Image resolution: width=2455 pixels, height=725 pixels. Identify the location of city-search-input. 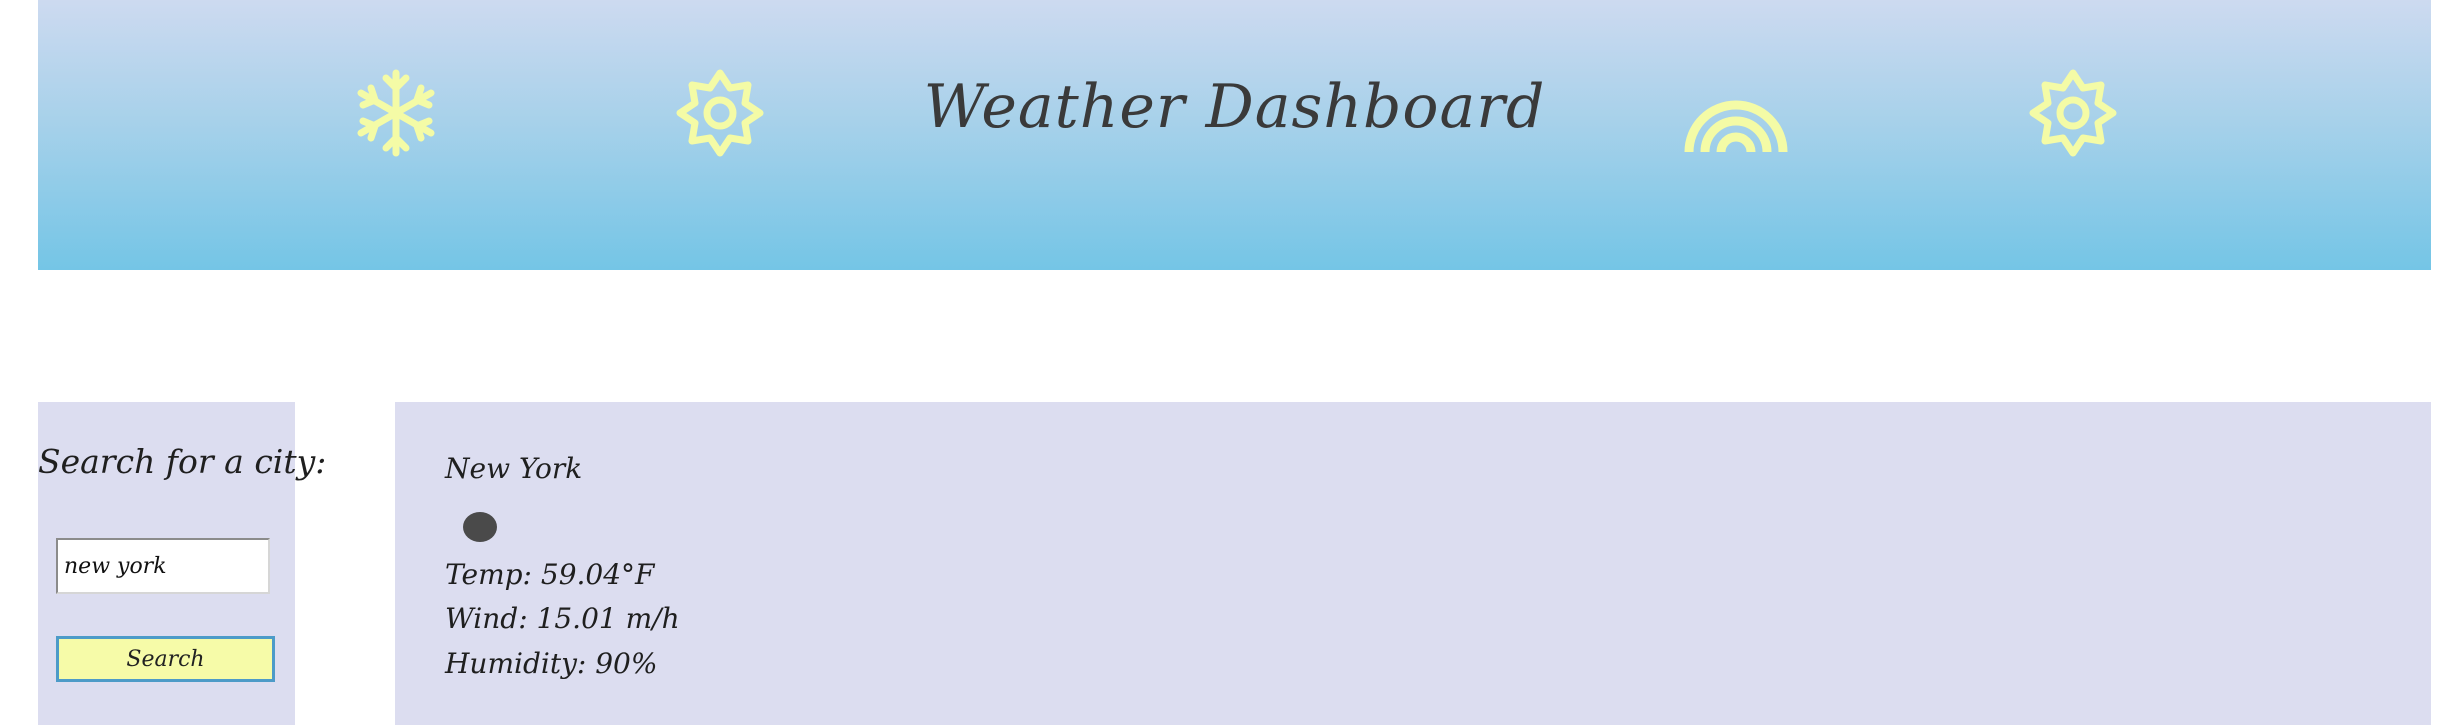
(163, 566).